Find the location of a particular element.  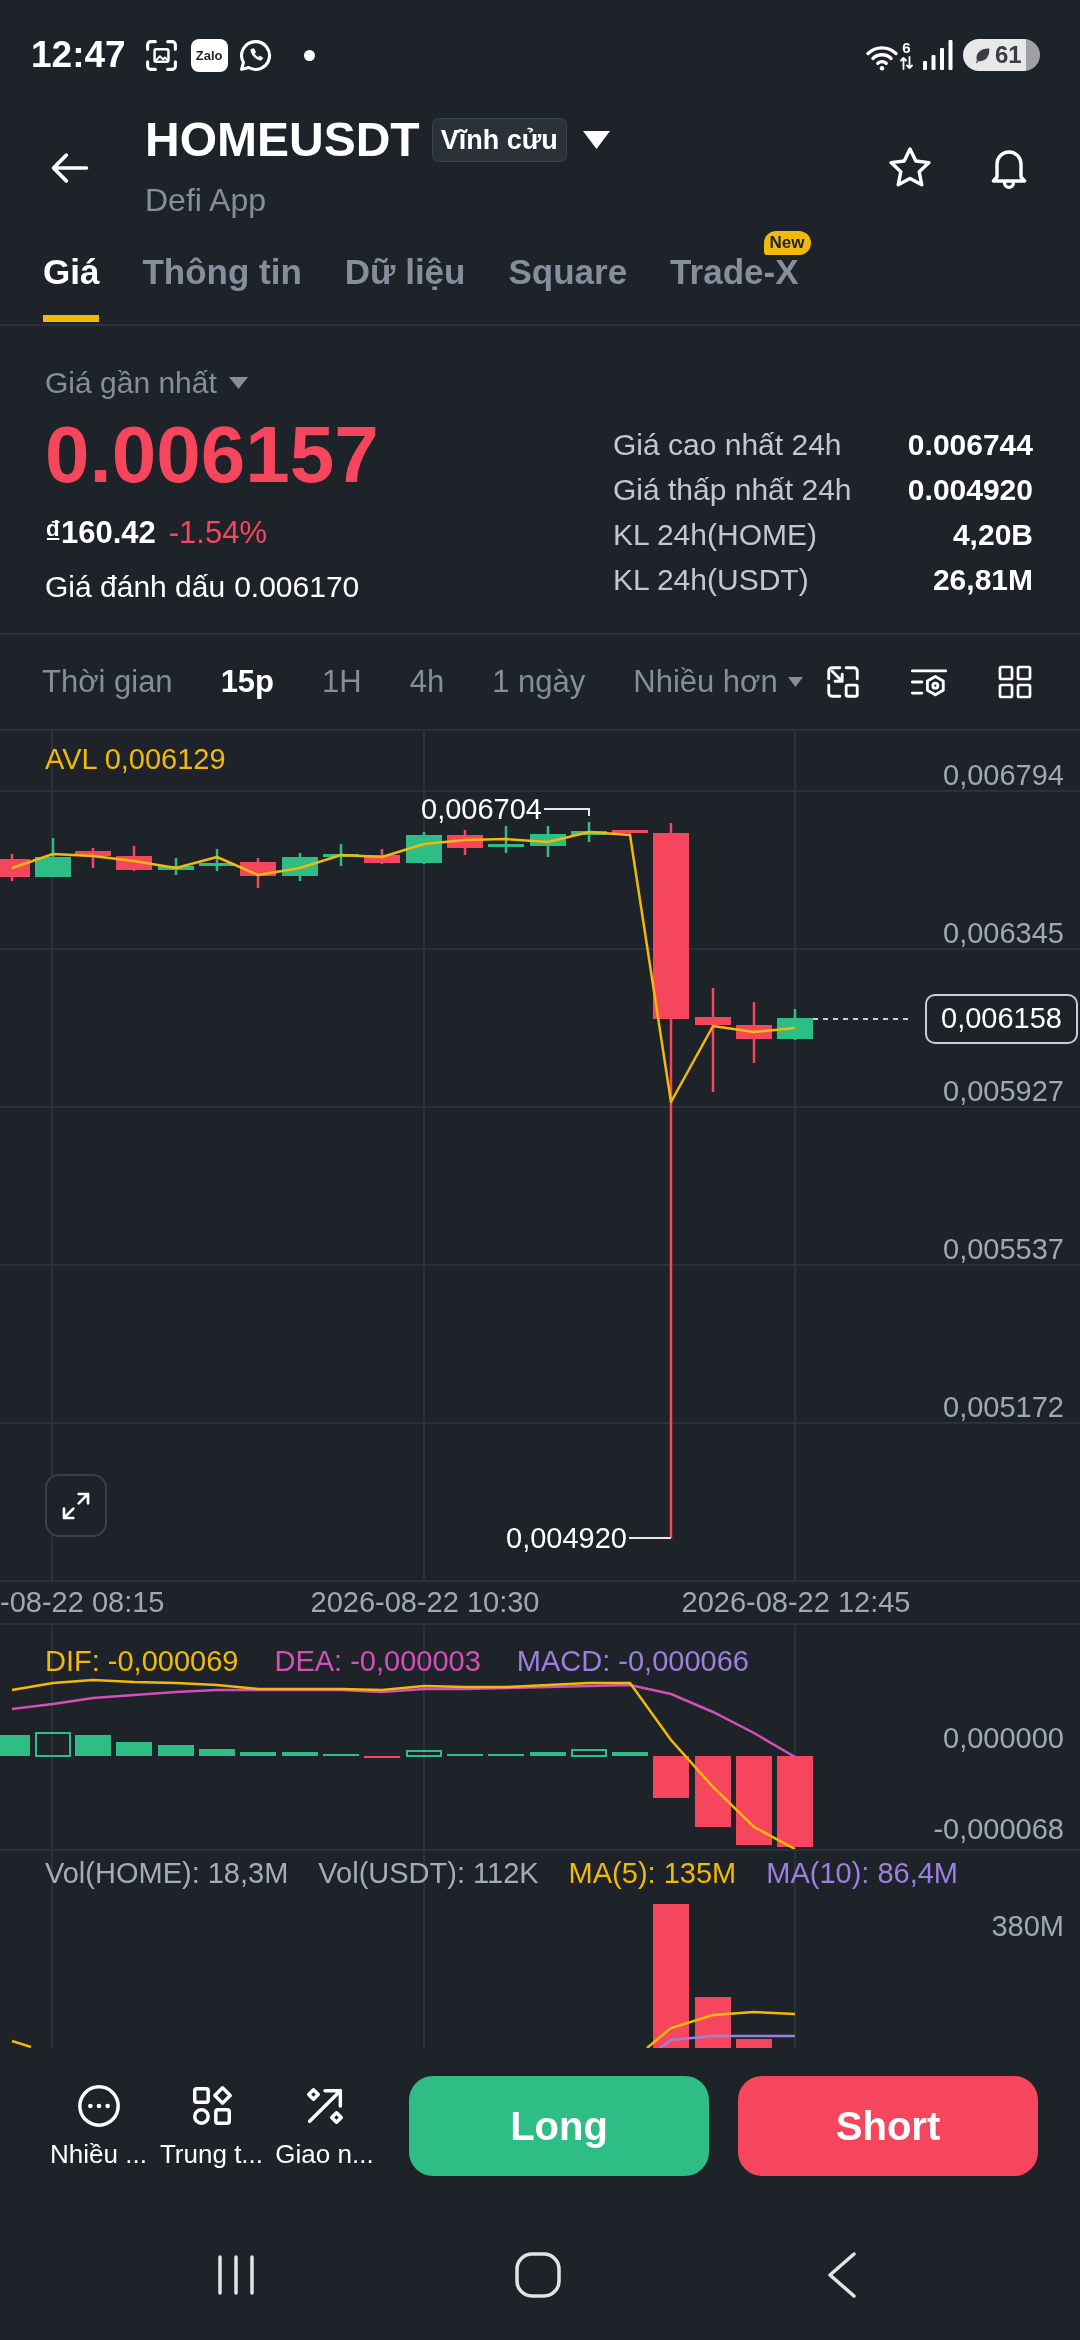

volume-legend-item: MA(10): 86,4M is located at coordinates (862, 1873).